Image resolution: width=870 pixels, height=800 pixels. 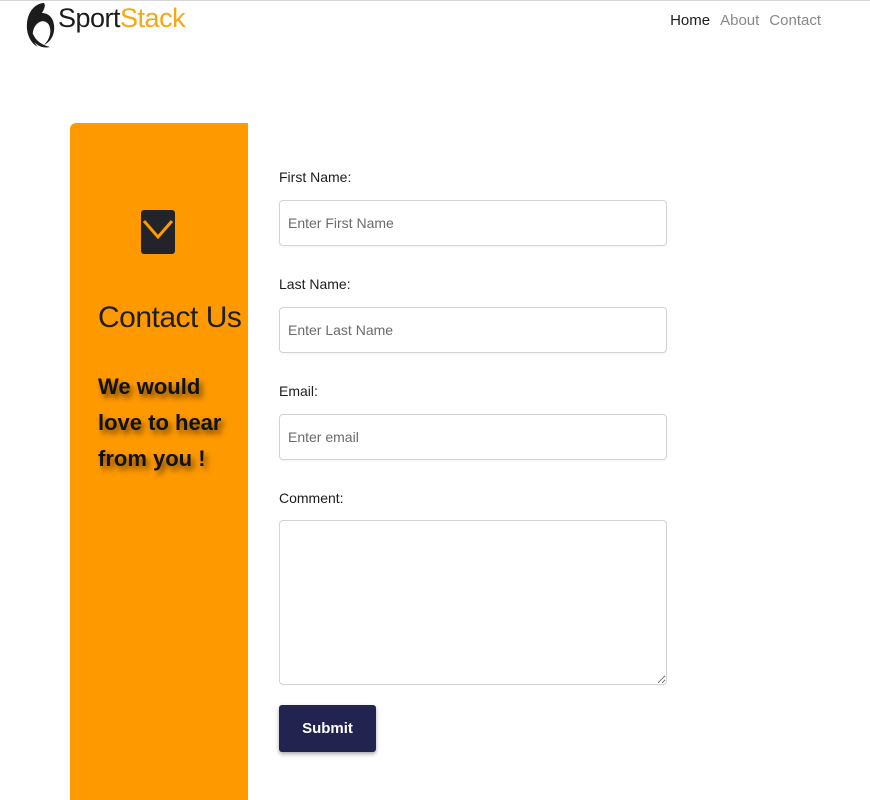 I want to click on last-name-input, so click(x=473, y=330).